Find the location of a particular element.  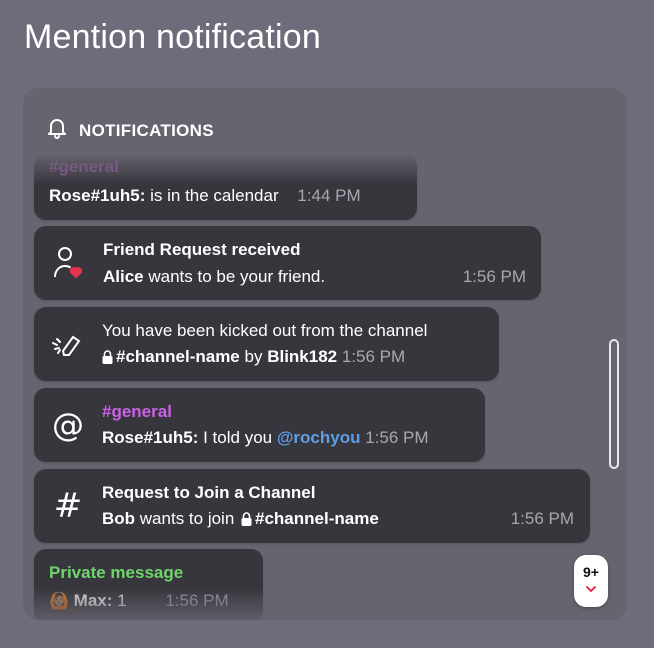

notification-text: is in the calendar is located at coordinates (214, 195).